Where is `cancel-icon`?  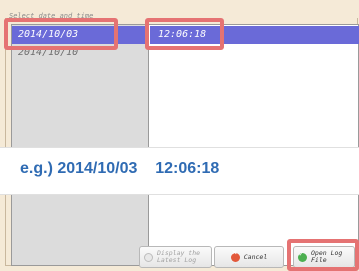
cancel-icon is located at coordinates (235, 256).